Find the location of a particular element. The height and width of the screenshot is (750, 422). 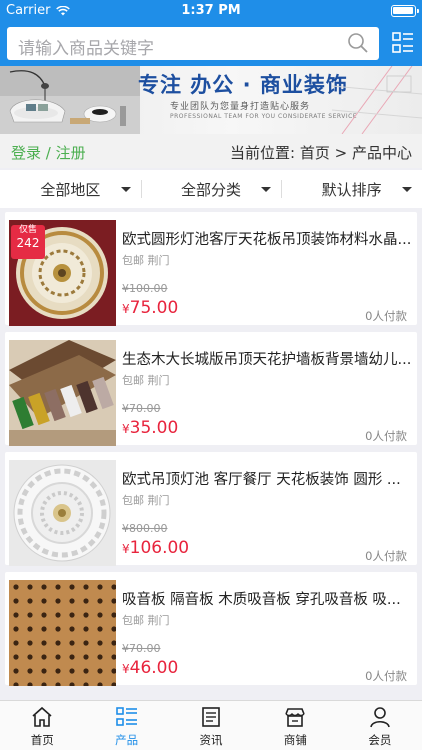

battery-icon is located at coordinates (405, 11).